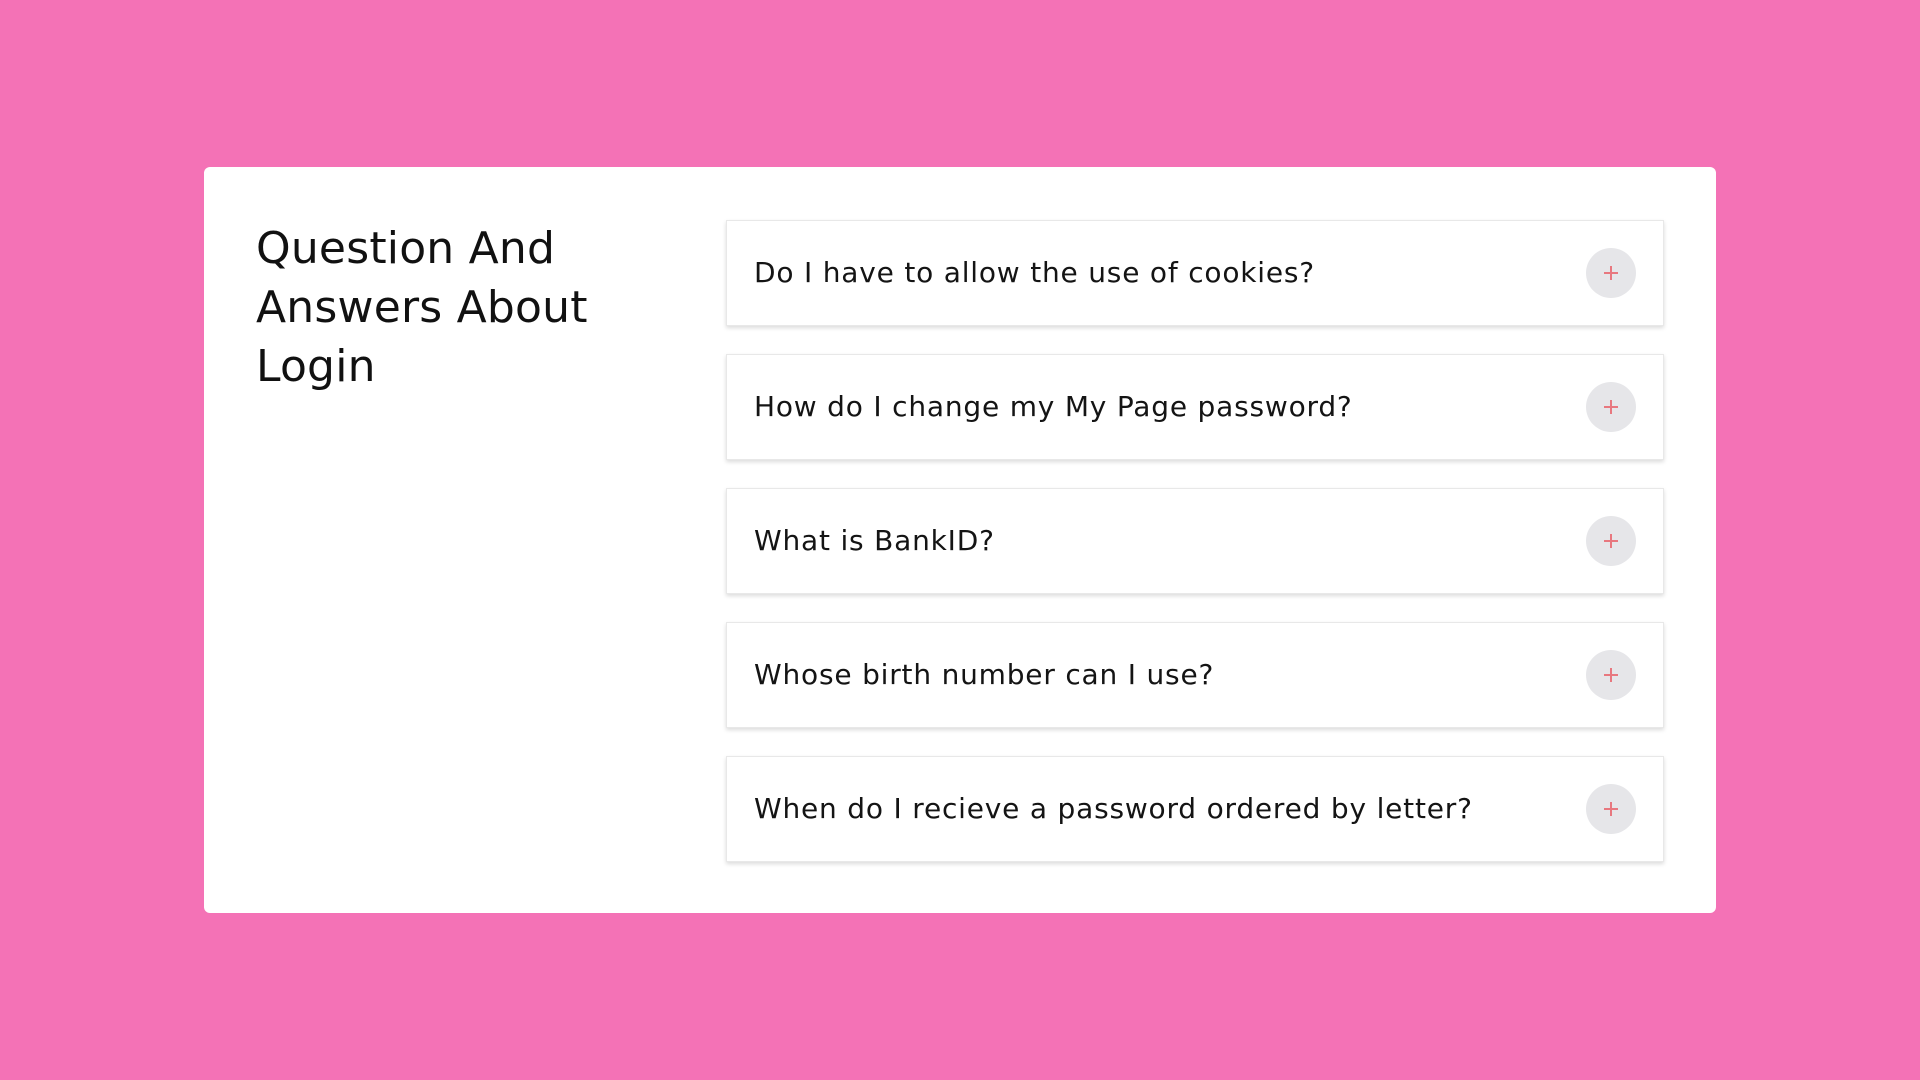  I want to click on faq-item-cookies: Do I have to allow the use of cookies?, so click(1195, 273).